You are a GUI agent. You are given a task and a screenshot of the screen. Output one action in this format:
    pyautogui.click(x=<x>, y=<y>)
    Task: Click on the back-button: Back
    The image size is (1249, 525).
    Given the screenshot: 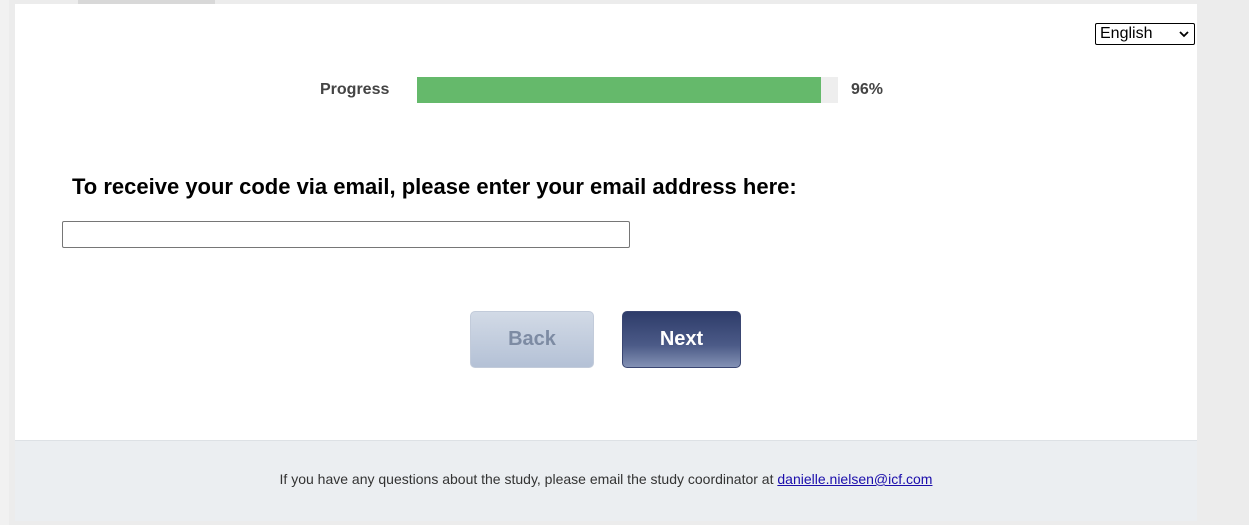 What is the action you would take?
    pyautogui.click(x=532, y=339)
    